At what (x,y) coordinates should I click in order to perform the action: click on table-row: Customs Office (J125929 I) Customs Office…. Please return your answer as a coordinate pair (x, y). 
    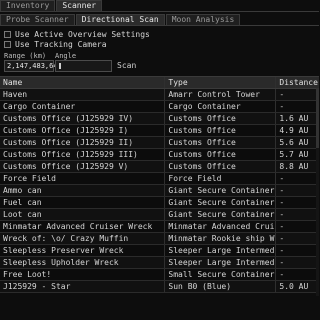
    Looking at the image, I should click on (159, 131).